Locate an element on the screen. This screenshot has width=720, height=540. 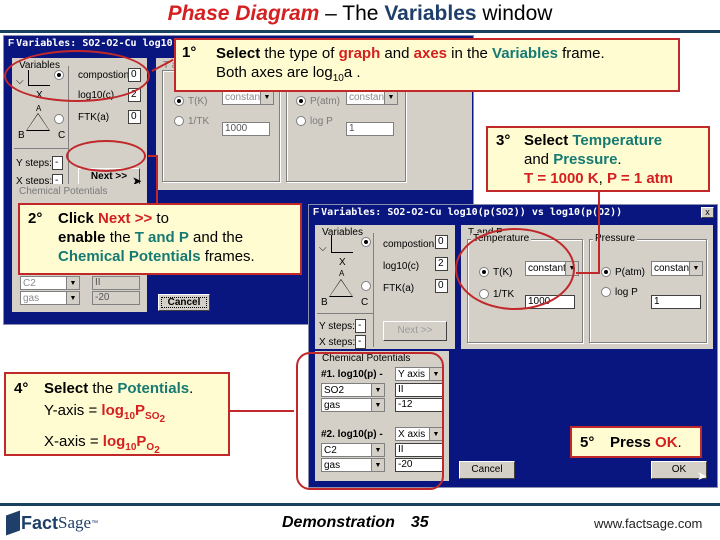
graph-type-axes-radio is located at coordinates (366, 242).